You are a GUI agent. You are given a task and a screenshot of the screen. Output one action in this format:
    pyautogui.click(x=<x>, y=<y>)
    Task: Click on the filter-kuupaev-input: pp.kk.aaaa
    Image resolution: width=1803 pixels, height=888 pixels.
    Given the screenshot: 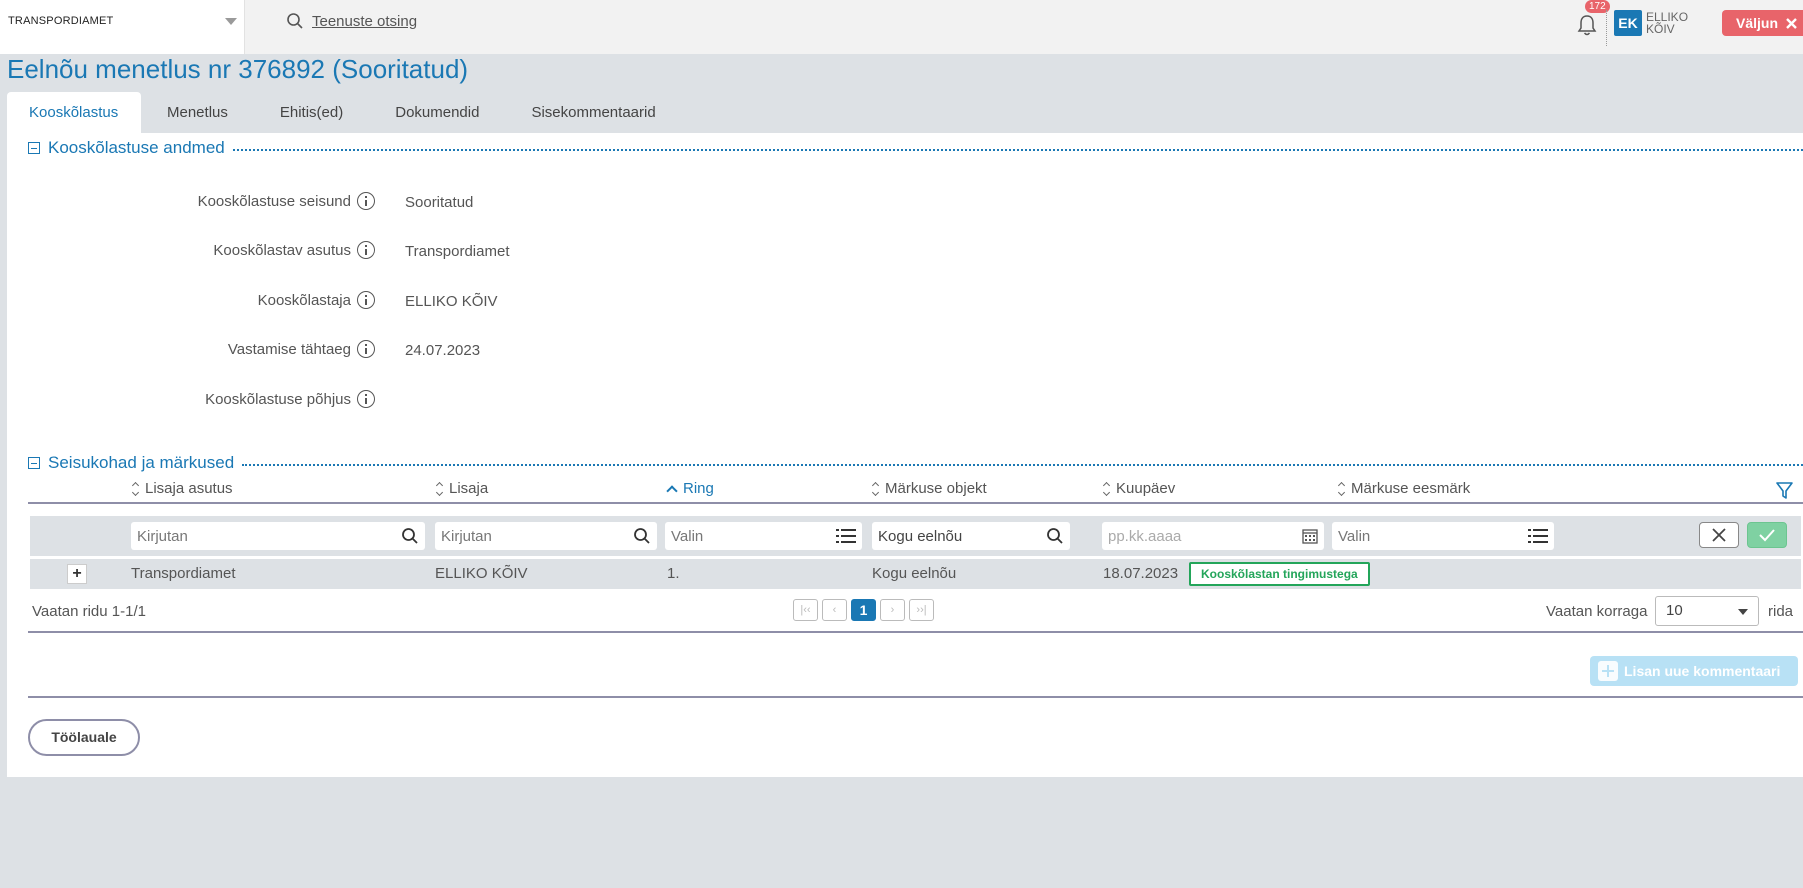 What is the action you would take?
    pyautogui.click(x=1213, y=536)
    